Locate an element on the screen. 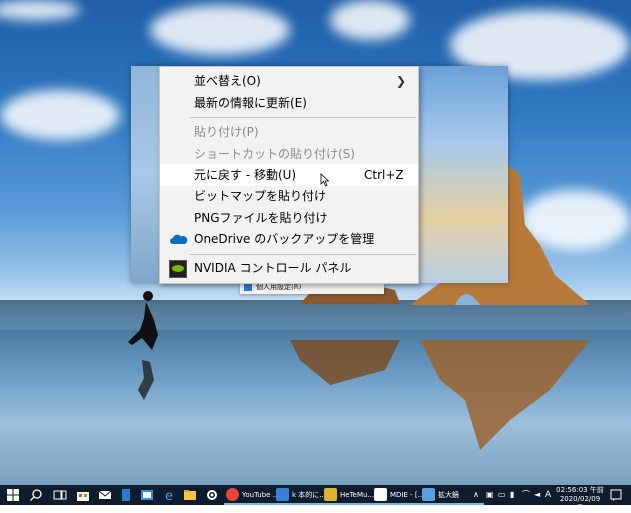  network-icon: ▭ is located at coordinates (502, 495).